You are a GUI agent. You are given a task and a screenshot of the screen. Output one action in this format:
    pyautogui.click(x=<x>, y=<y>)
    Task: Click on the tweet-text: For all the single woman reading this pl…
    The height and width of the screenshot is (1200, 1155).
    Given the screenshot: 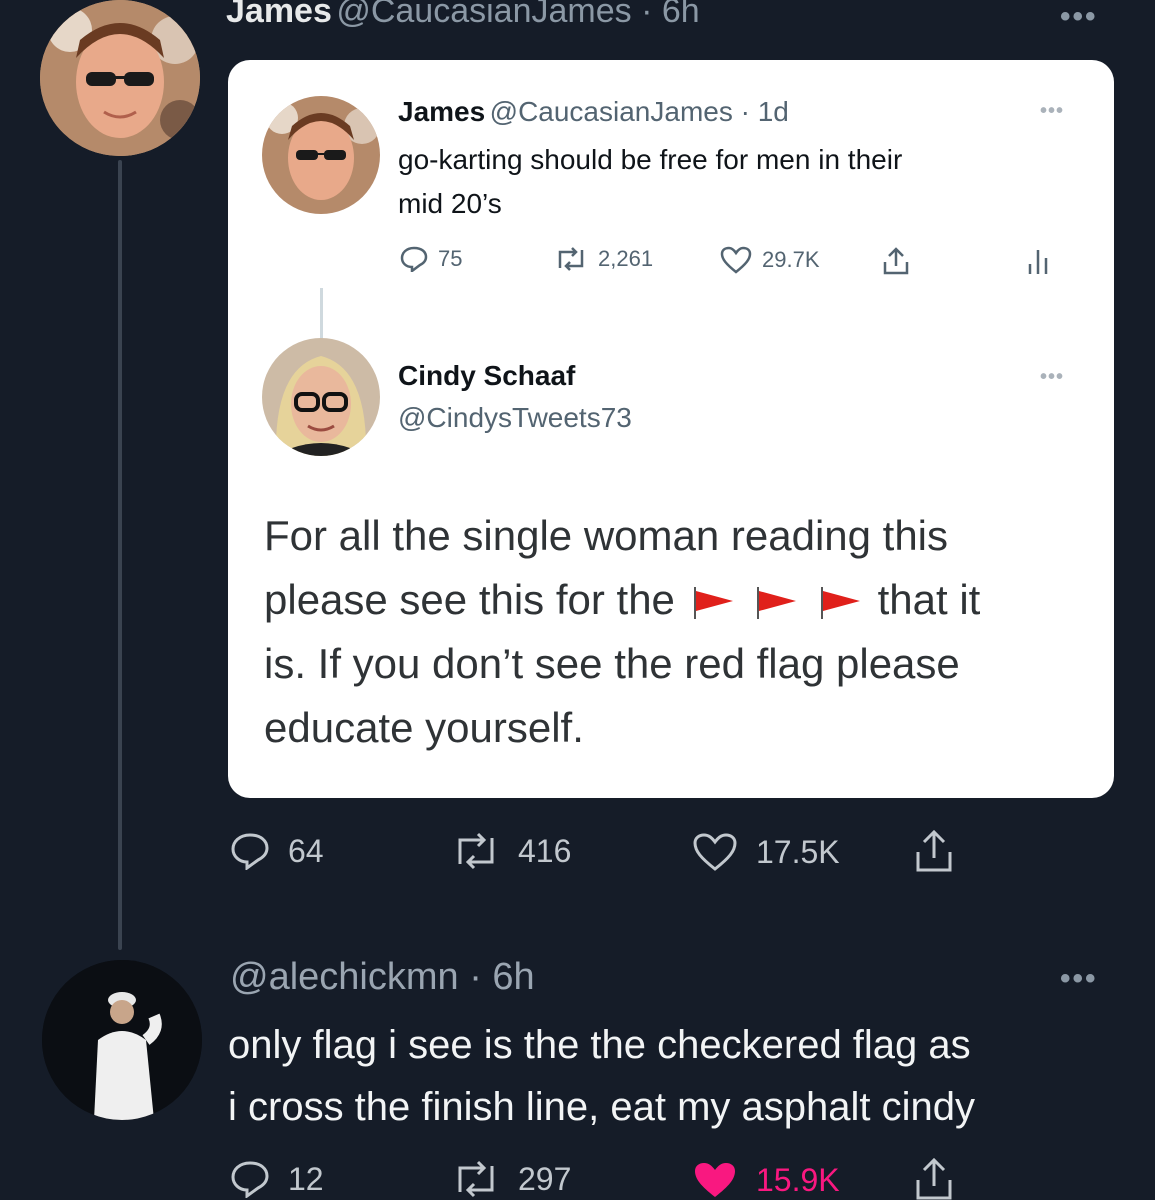 What is the action you would take?
    pyautogui.click(x=622, y=632)
    